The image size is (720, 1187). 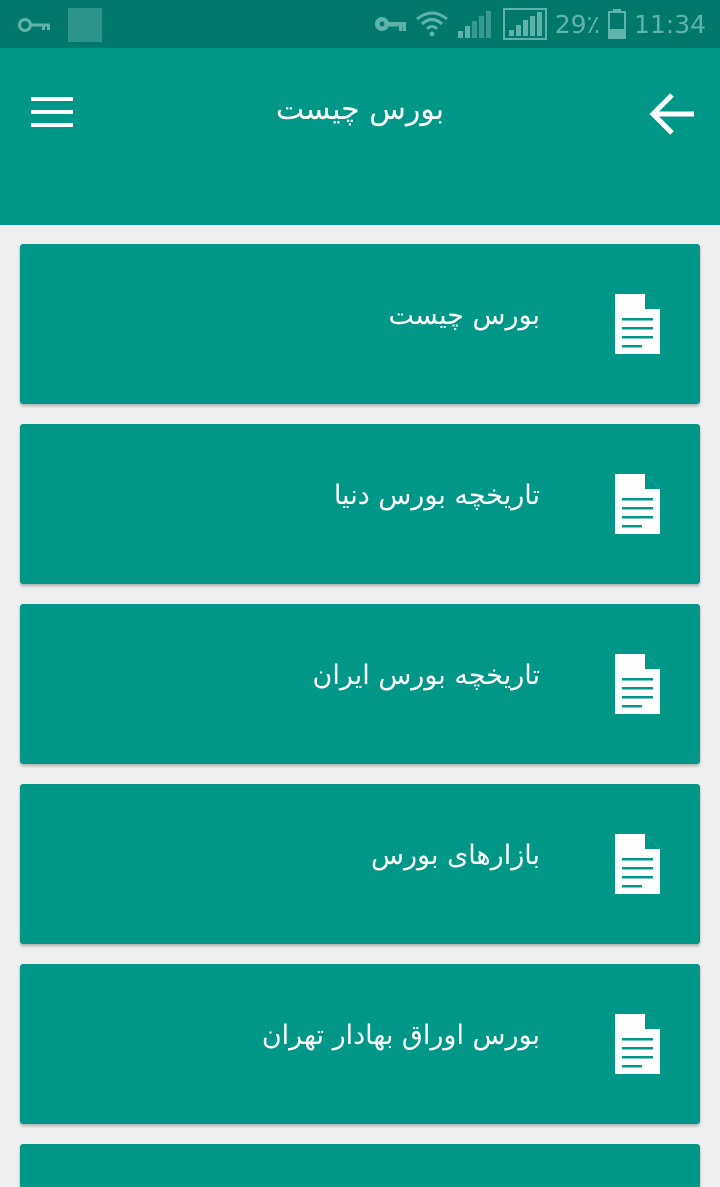 What do you see at coordinates (455, 855) in the screenshot?
I see `list-item-label: بازارهای بورس` at bounding box center [455, 855].